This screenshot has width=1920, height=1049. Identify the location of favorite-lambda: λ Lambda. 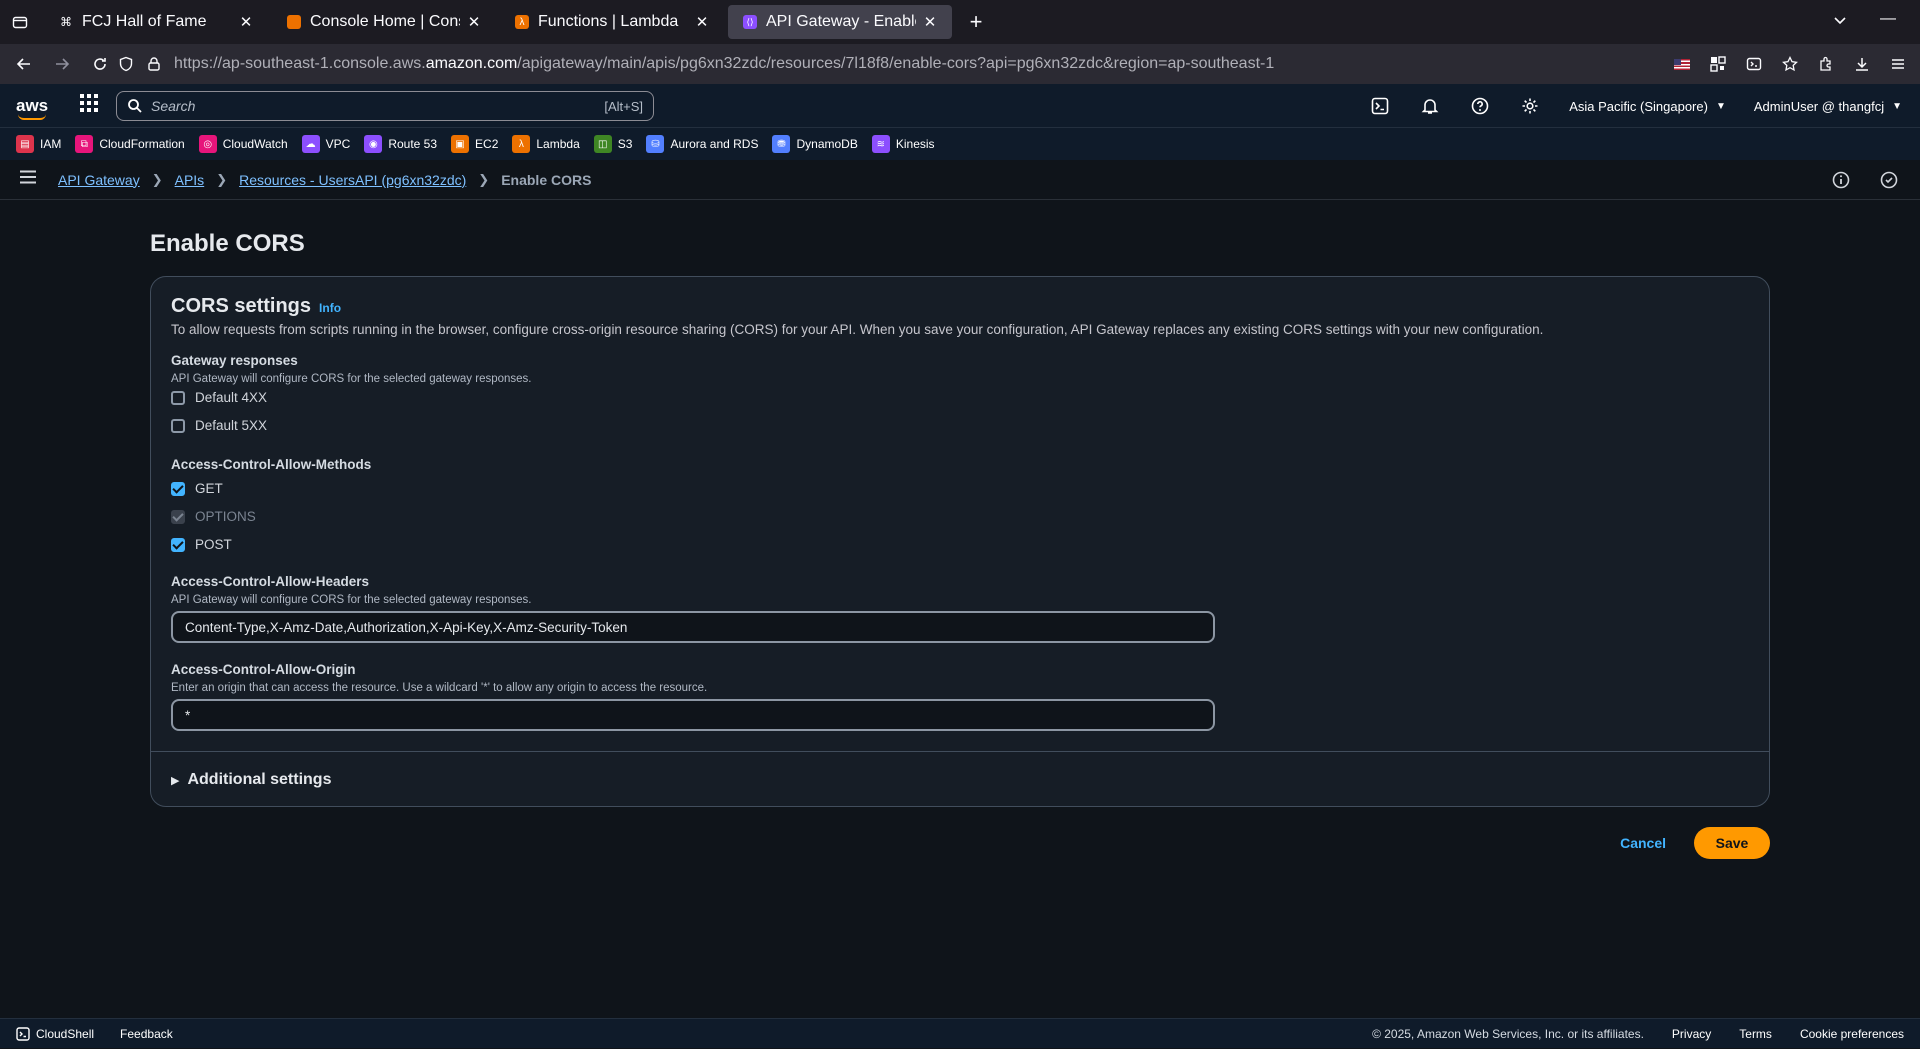
(546, 144).